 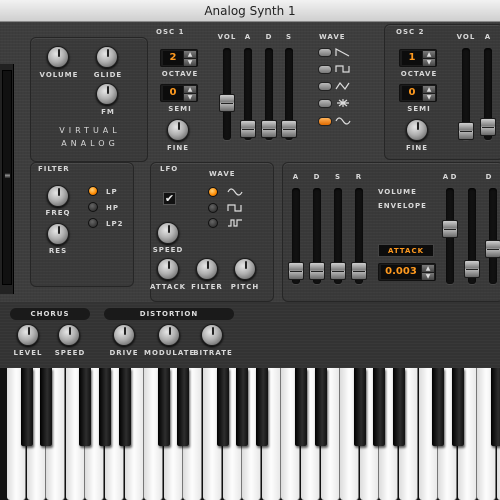 I want to click on noise-wave-icon, so click(x=343, y=103).